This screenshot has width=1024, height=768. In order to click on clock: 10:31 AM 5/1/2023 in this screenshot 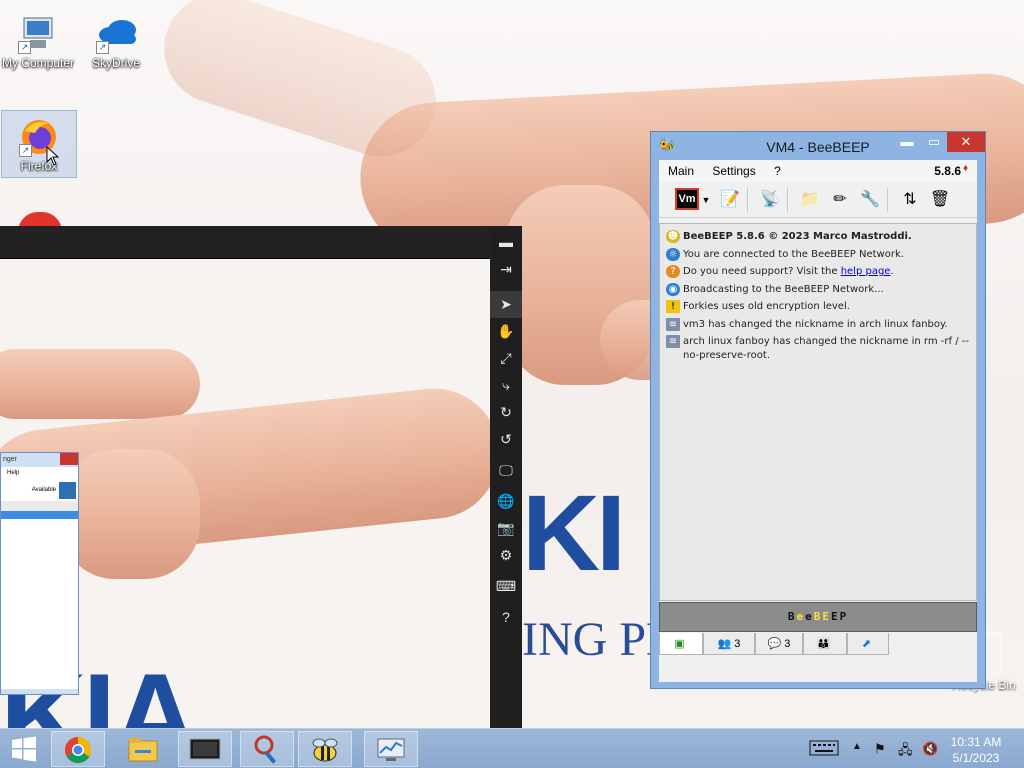, I will do `click(976, 750)`.